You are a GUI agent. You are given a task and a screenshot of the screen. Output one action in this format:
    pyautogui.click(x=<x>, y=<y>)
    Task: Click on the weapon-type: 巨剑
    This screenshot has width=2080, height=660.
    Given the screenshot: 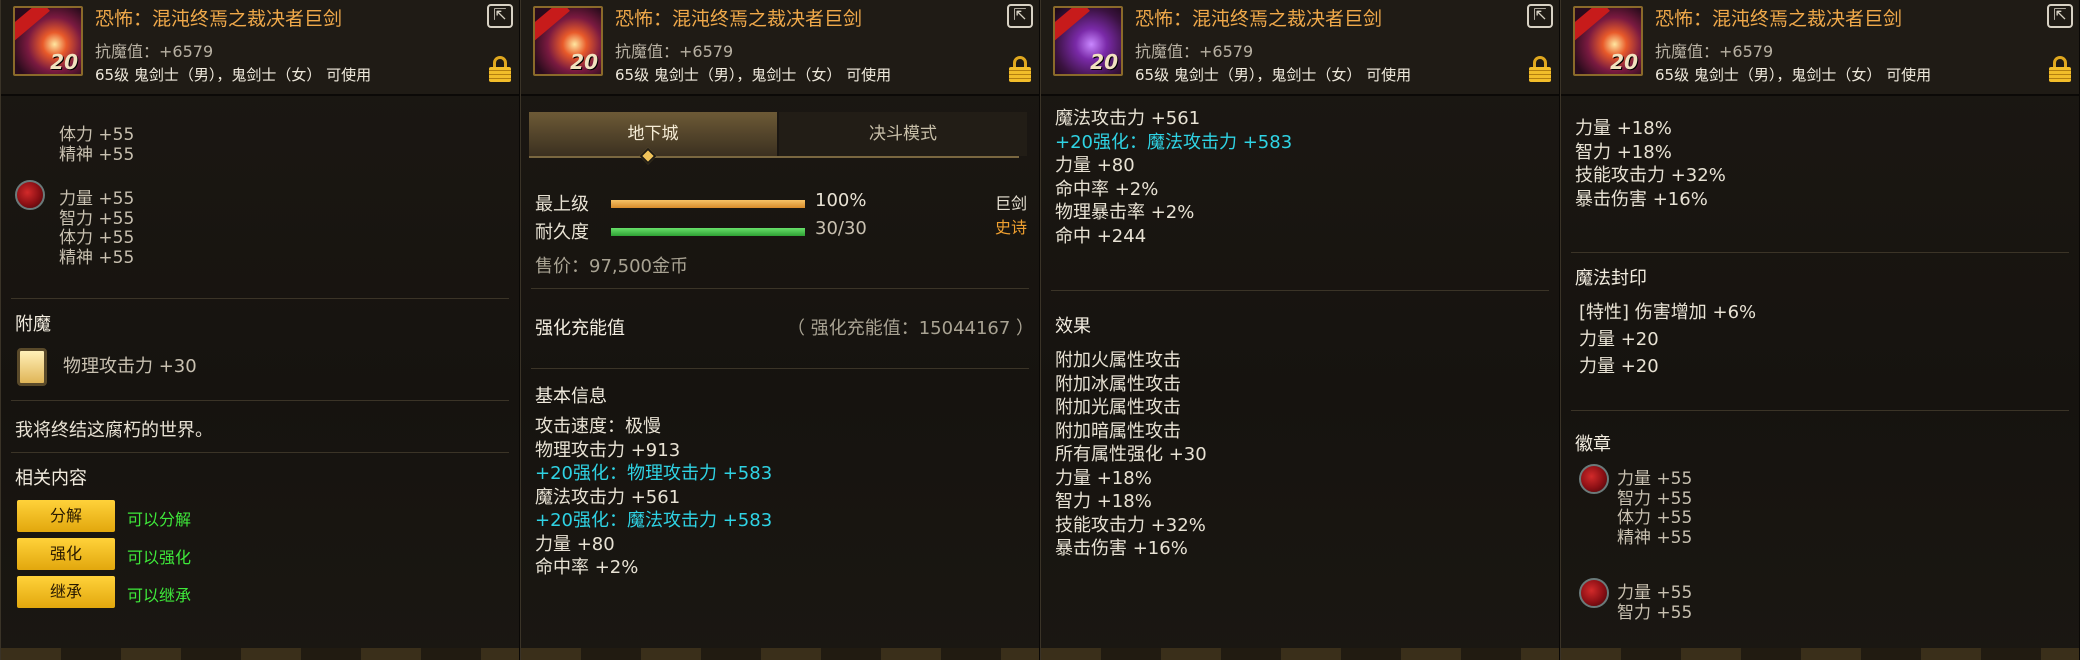 What is the action you would take?
    pyautogui.click(x=1011, y=203)
    